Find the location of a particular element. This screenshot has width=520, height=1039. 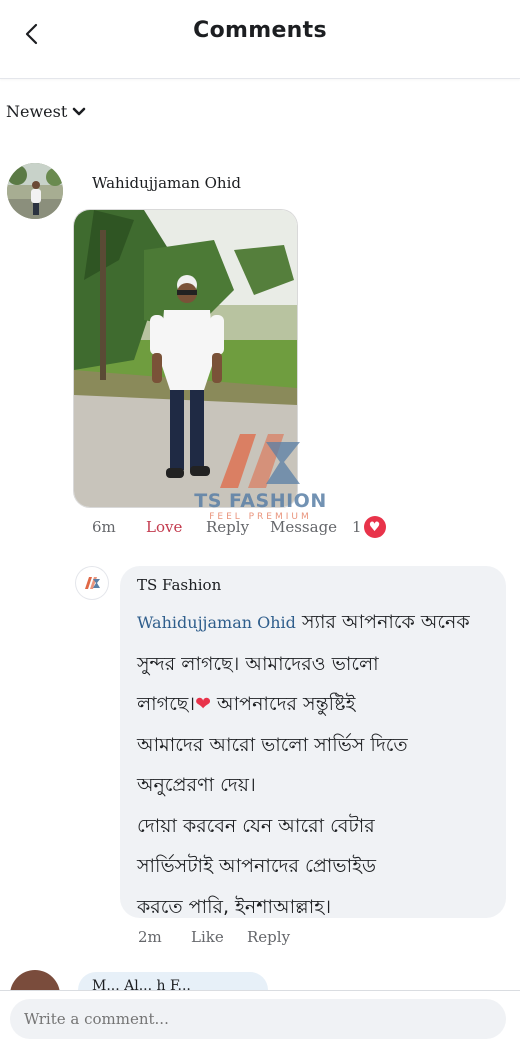

commenter-name: Wahidujjaman Ohid is located at coordinates (166, 183).